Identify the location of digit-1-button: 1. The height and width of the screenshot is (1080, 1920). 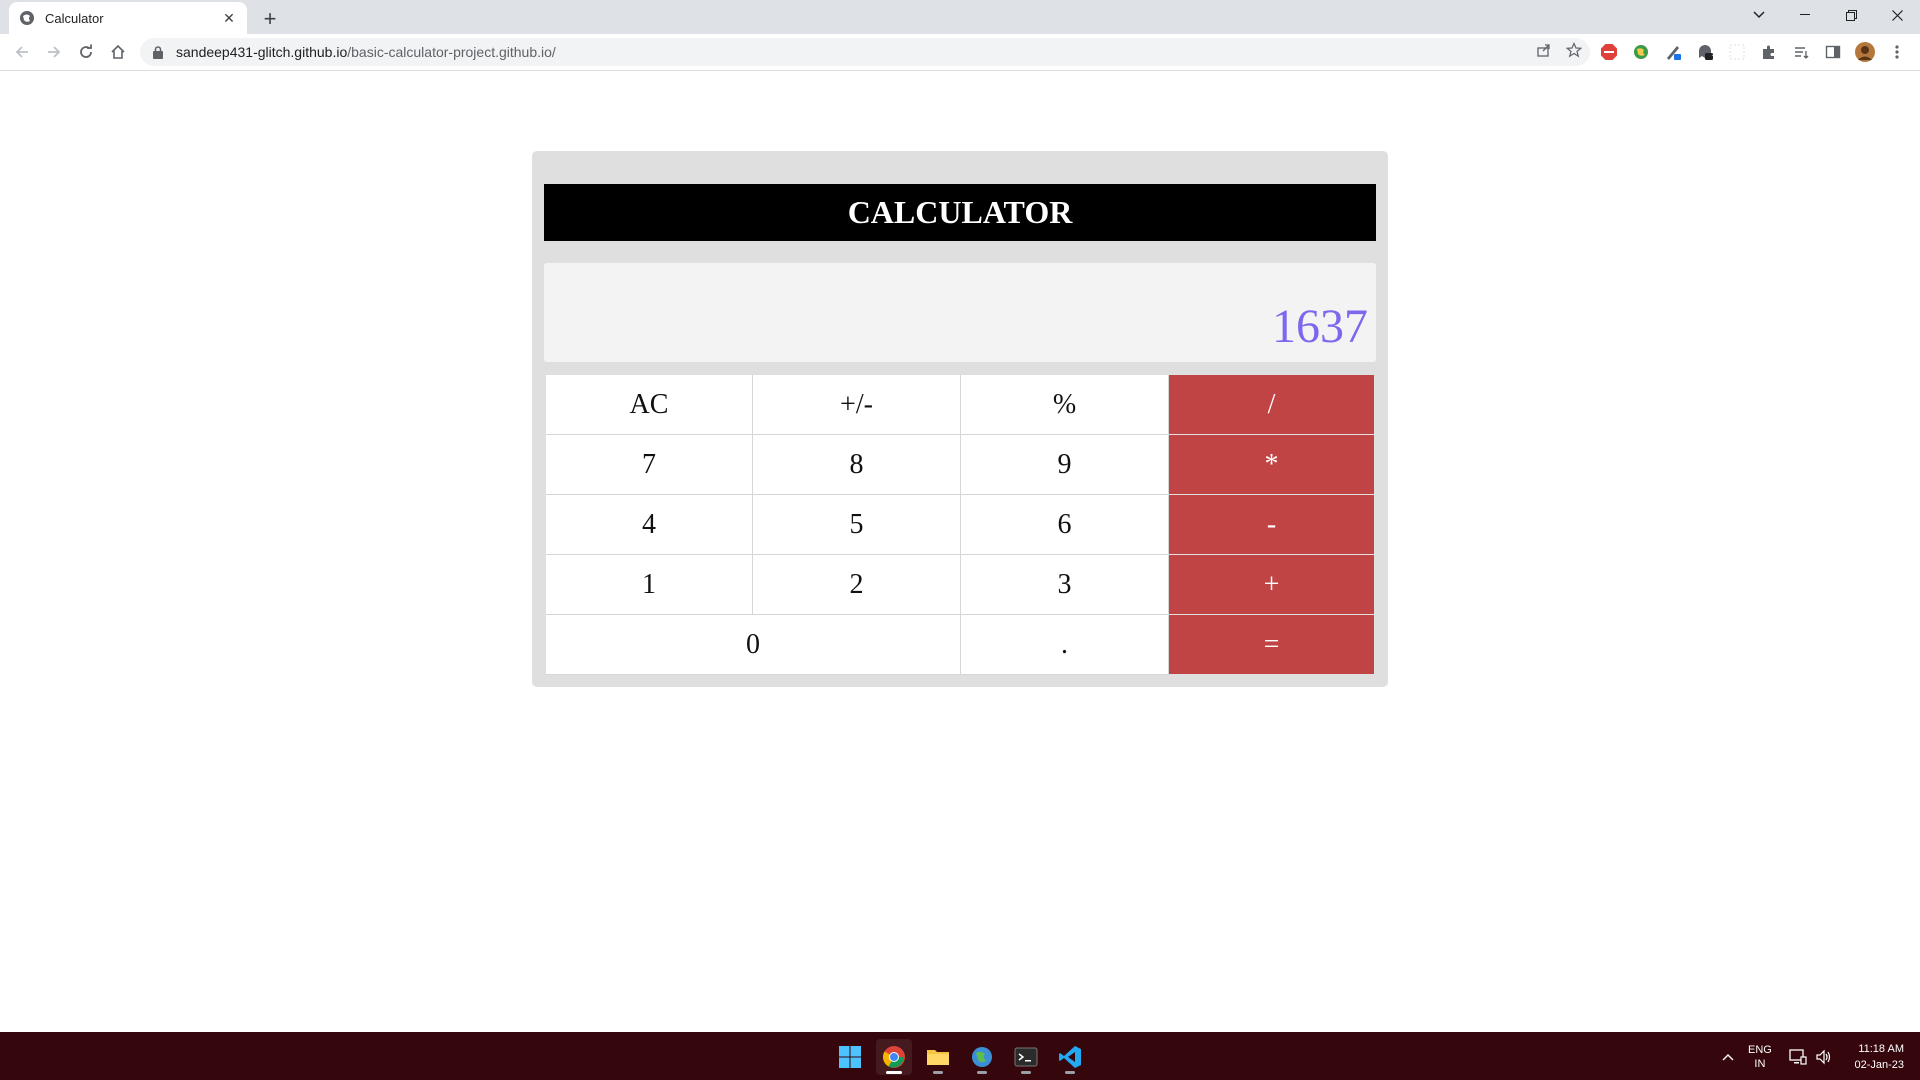
(649, 585).